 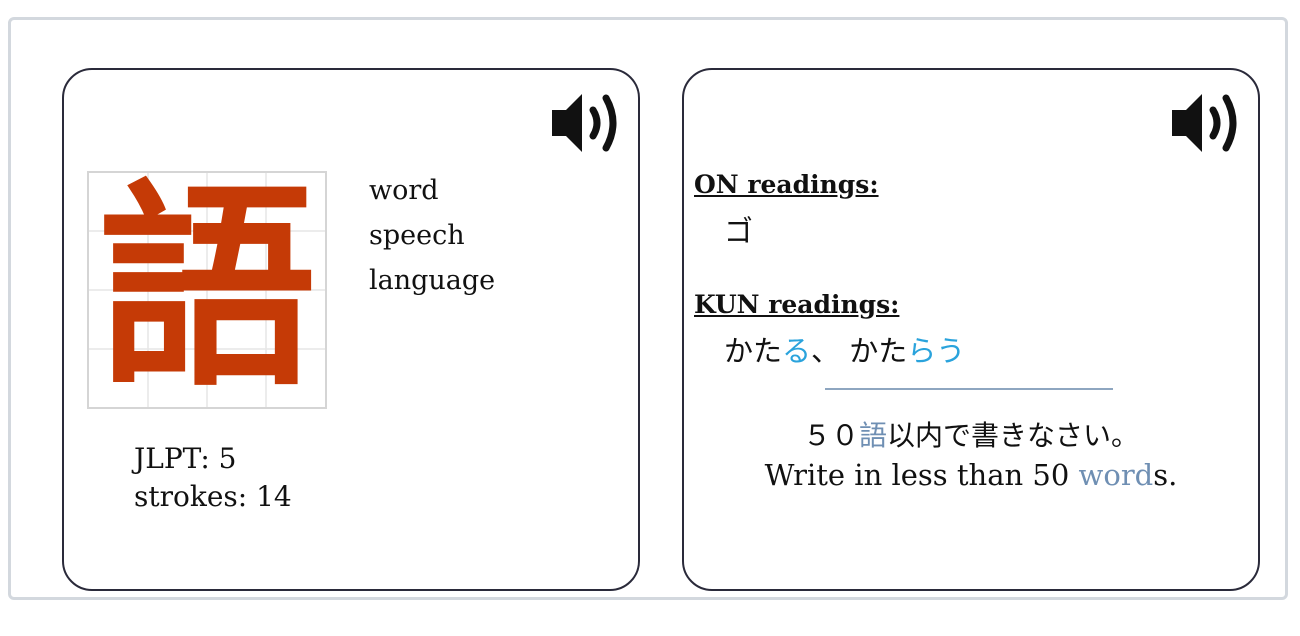 What do you see at coordinates (921, 475) in the screenshot?
I see `example-en-text: Write in less than 50` at bounding box center [921, 475].